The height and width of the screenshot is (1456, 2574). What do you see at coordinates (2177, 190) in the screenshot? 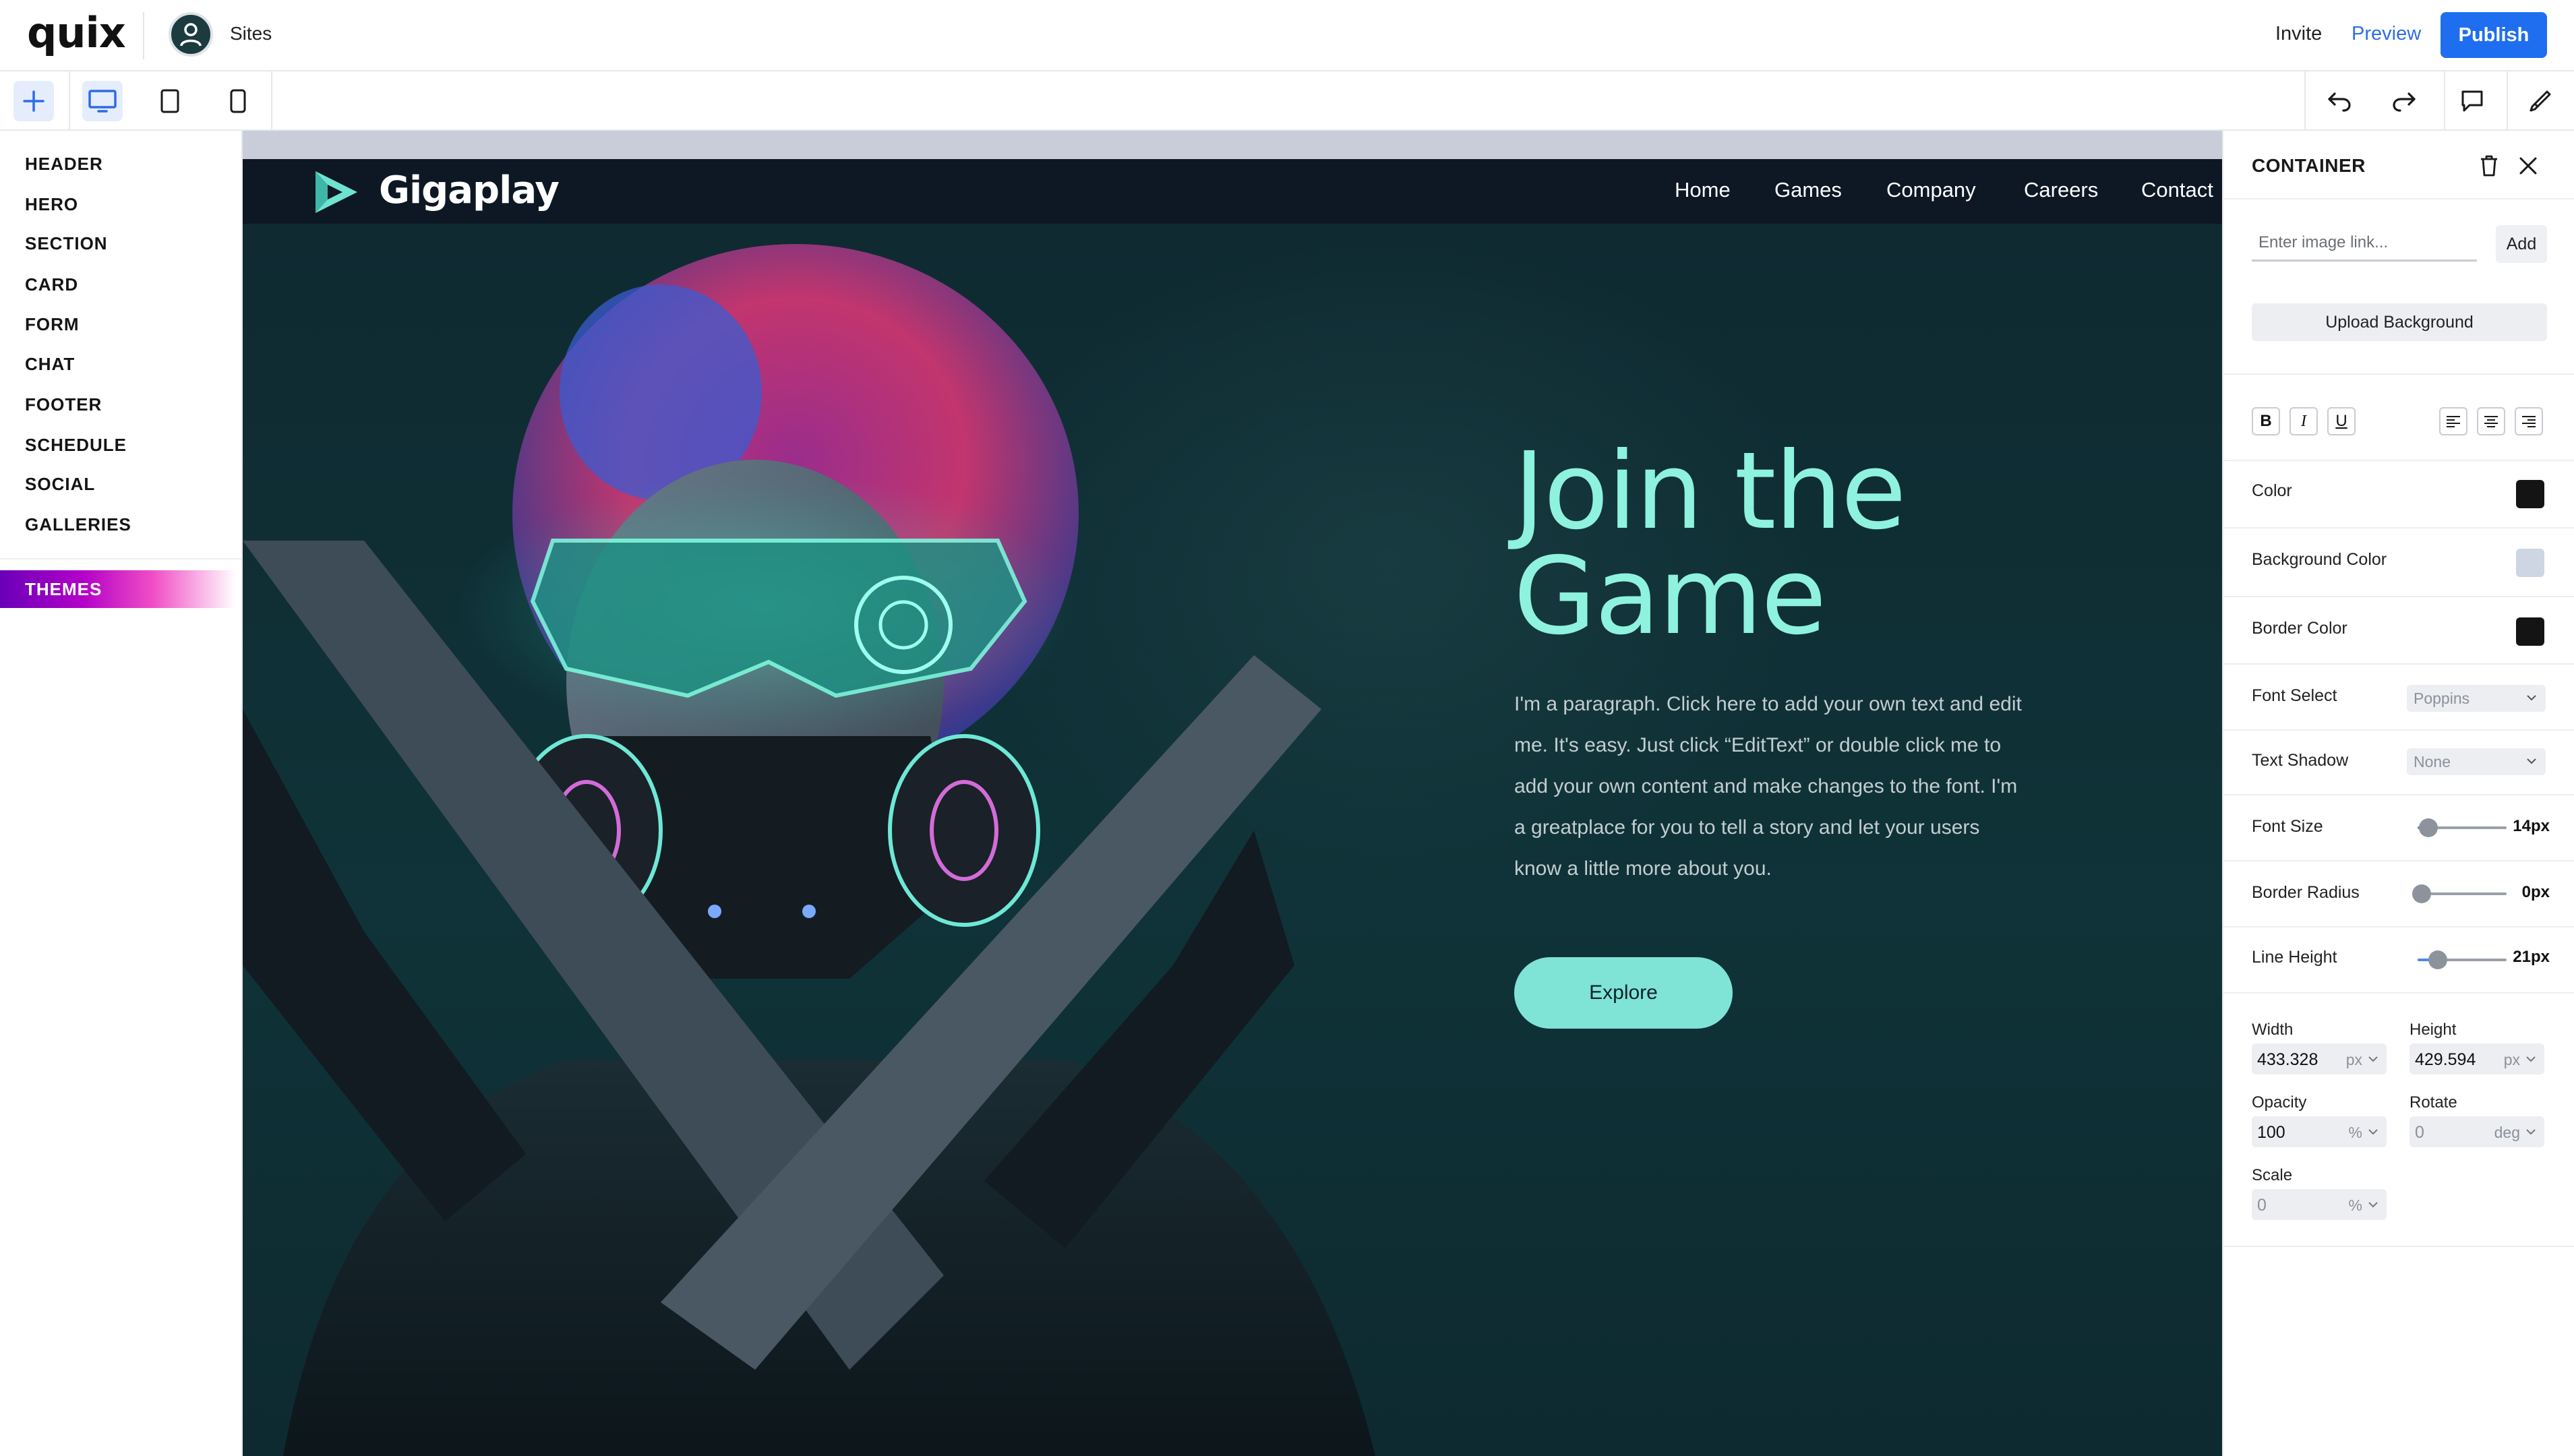
I see `nav-contact: Contact` at bounding box center [2177, 190].